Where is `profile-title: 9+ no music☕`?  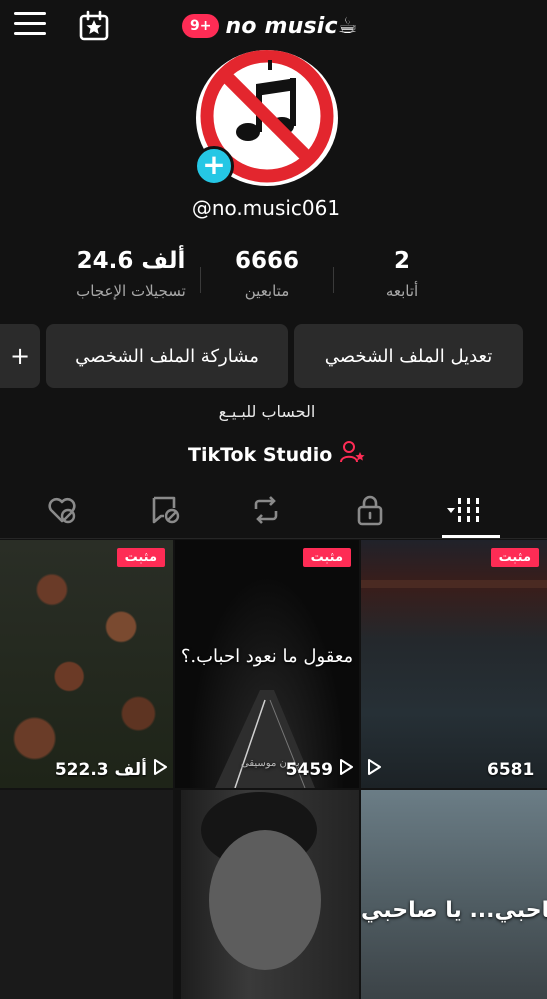
profile-title: 9+ no music☕ is located at coordinates (270, 26).